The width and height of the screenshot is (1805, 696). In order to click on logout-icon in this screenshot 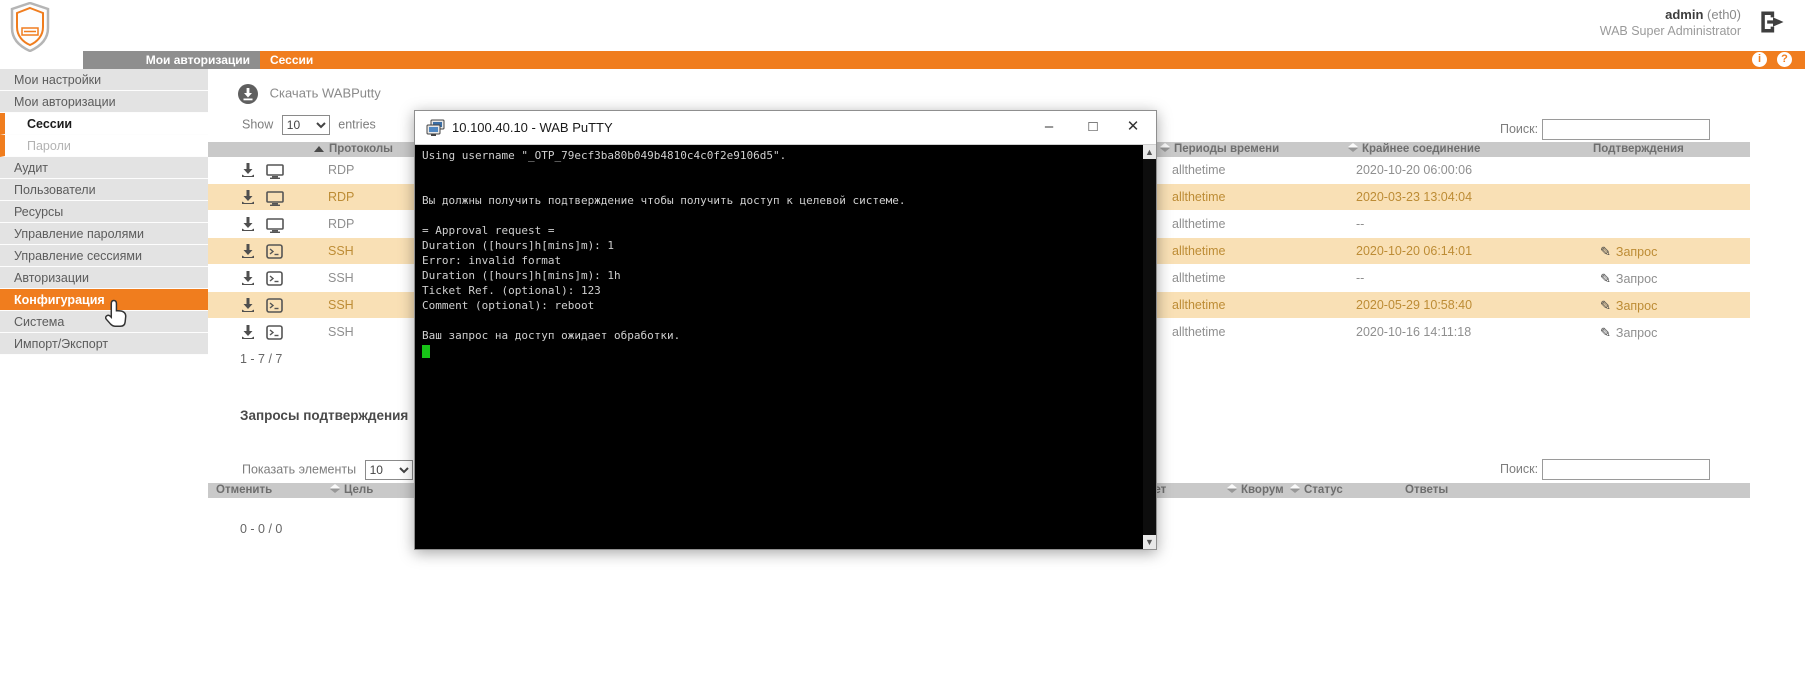, I will do `click(1773, 22)`.